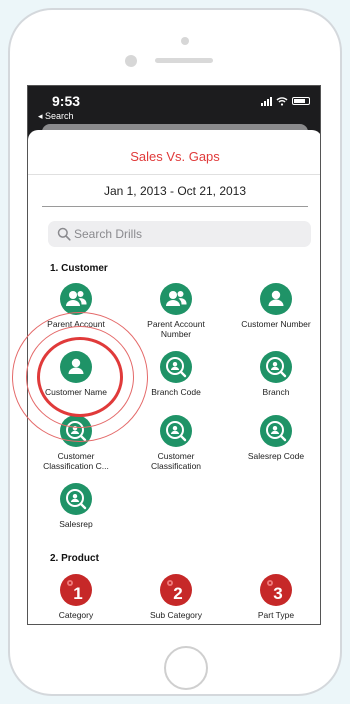 The height and width of the screenshot is (704, 350). Describe the element at coordinates (276, 392) in the screenshot. I see `drill-label: Branch` at that location.